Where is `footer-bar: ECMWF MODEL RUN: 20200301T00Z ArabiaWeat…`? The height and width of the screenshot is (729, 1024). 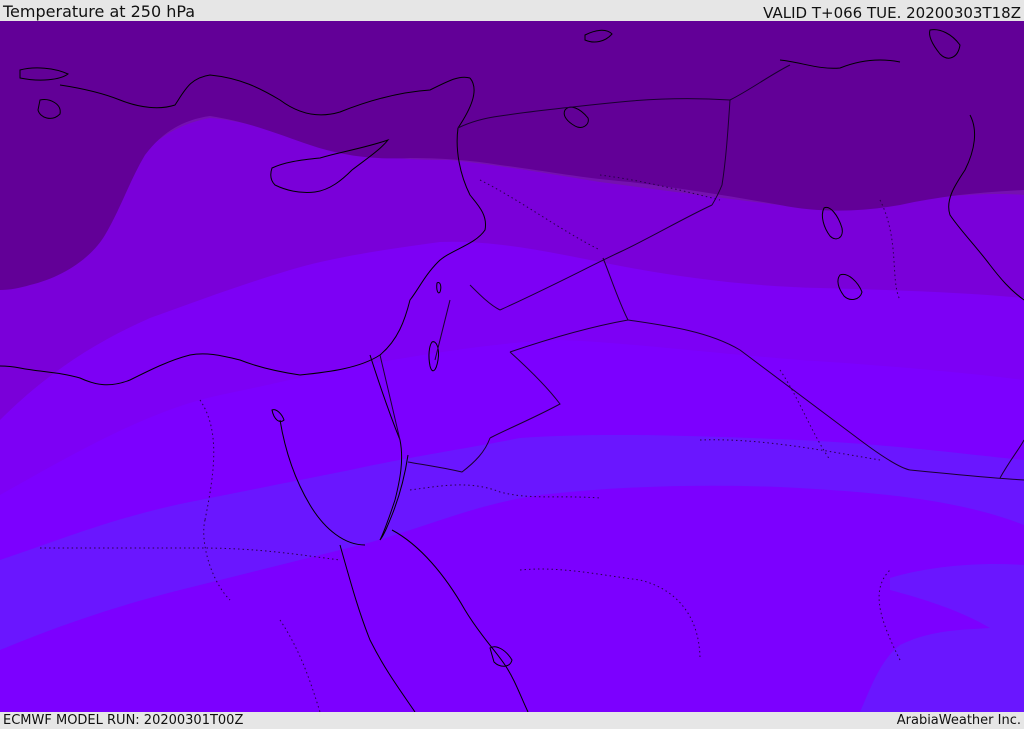 footer-bar: ECMWF MODEL RUN: 20200301T00Z ArabiaWeat… is located at coordinates (512, 720).